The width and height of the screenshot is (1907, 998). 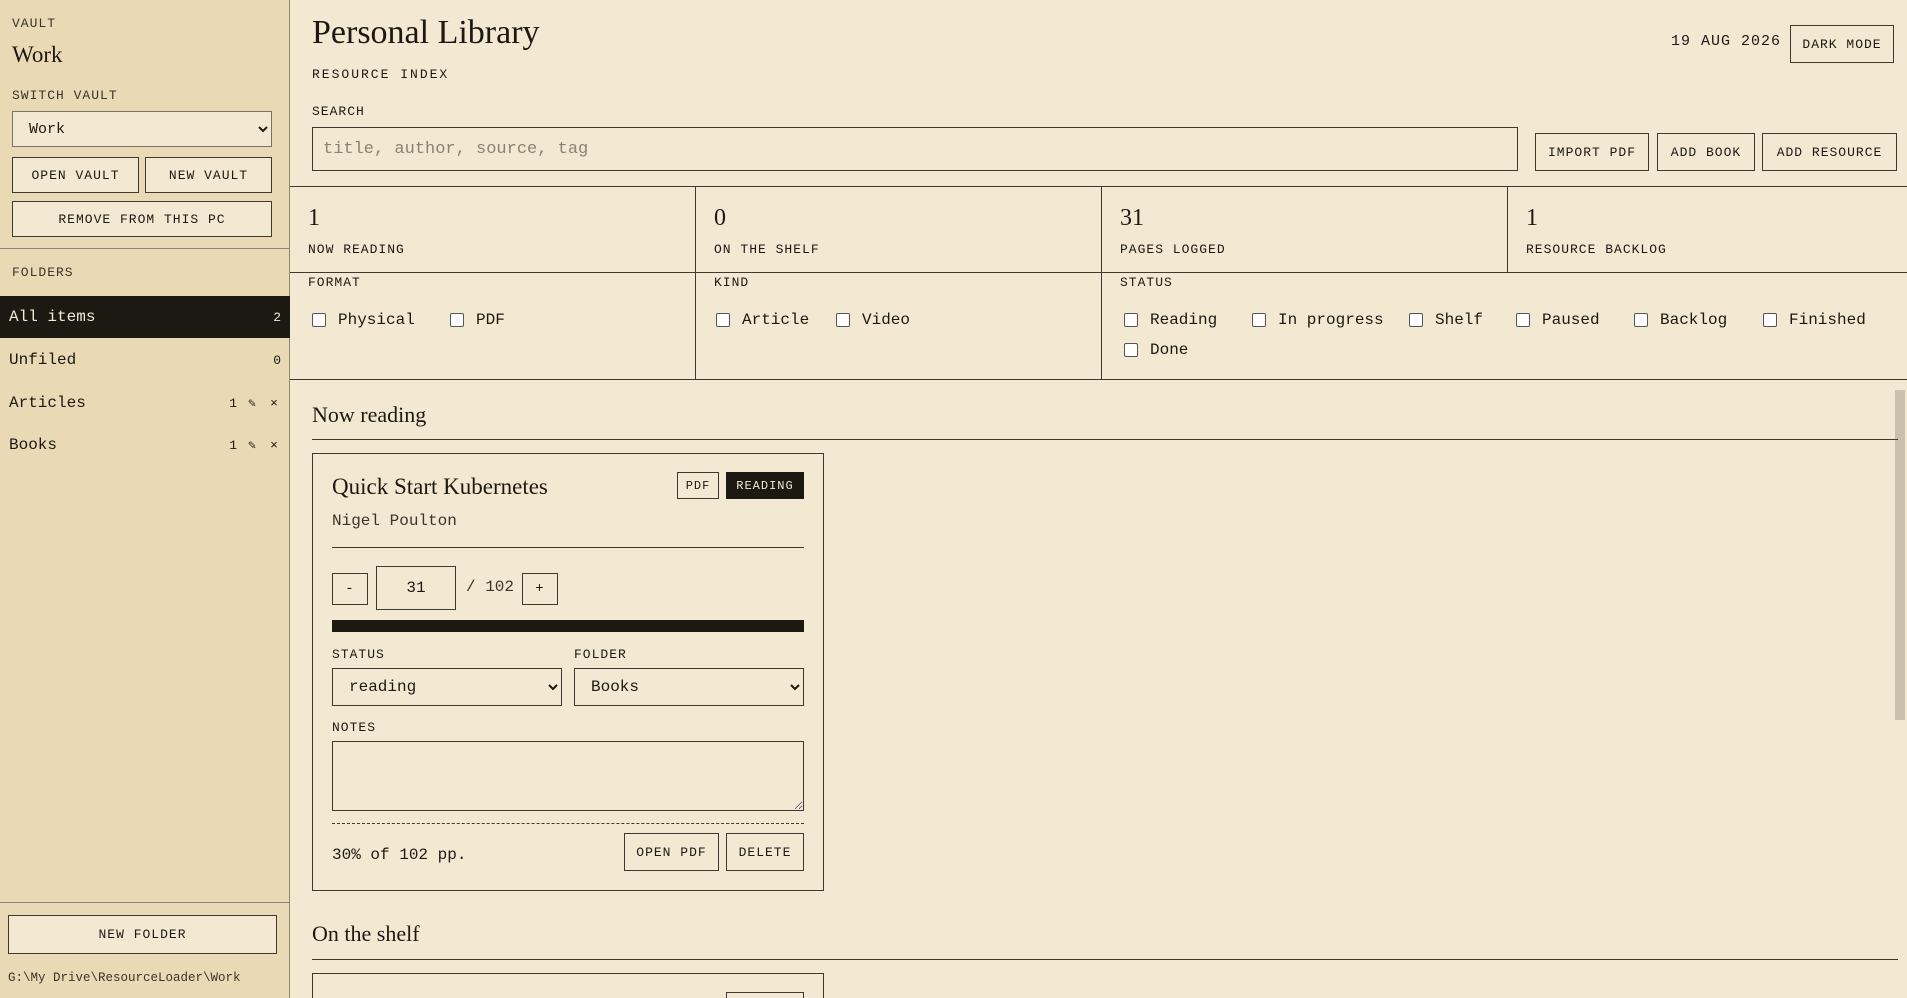 I want to click on folder-name: Articles, so click(x=47, y=403).